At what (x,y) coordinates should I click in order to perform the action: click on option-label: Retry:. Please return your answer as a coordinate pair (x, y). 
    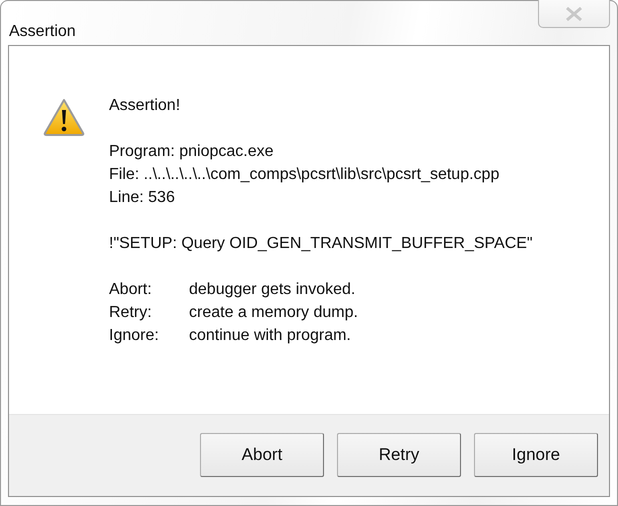
    Looking at the image, I should click on (131, 313).